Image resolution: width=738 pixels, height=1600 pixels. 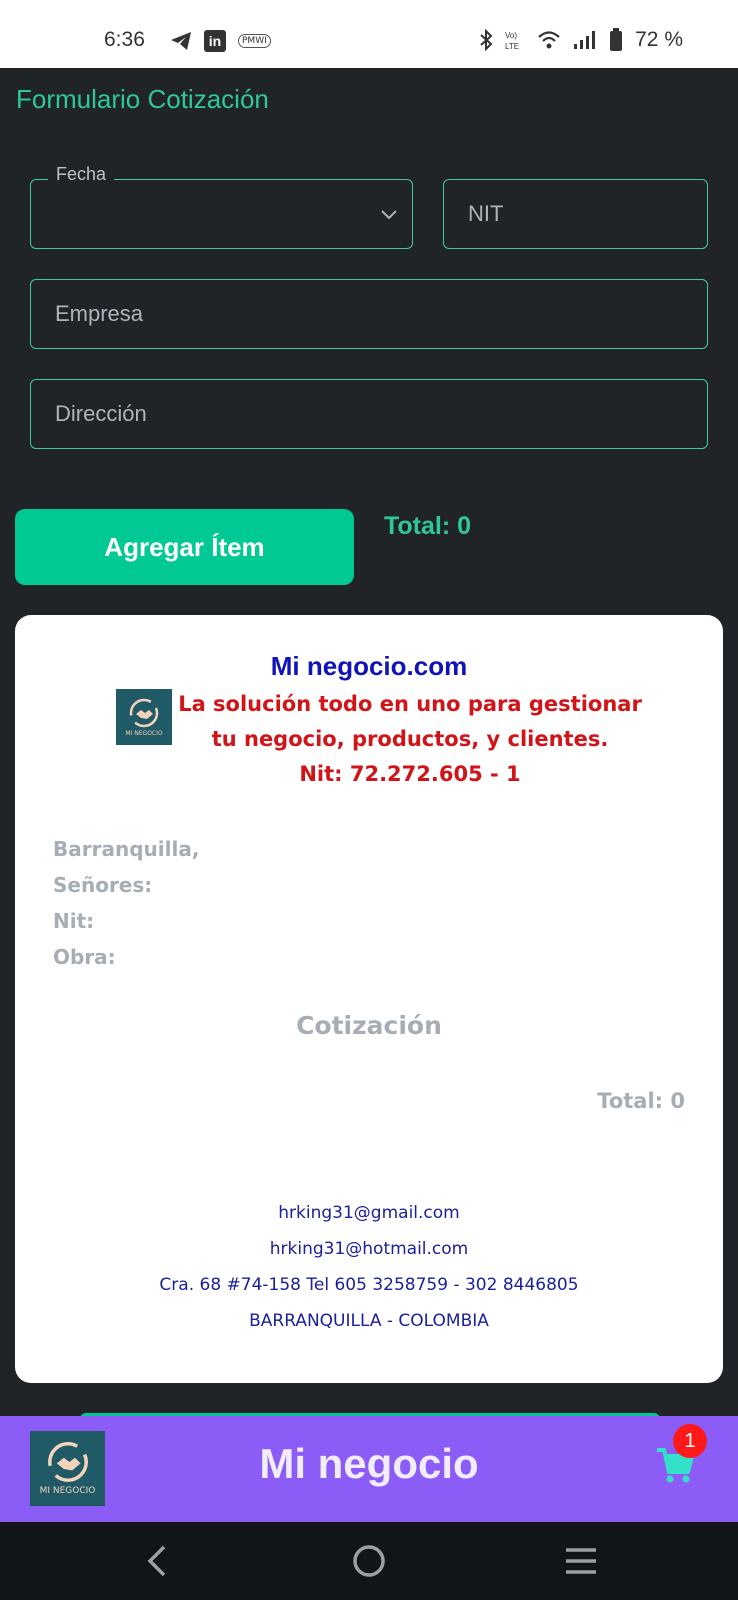 I want to click on meta-obra: Obra:, so click(x=84, y=957).